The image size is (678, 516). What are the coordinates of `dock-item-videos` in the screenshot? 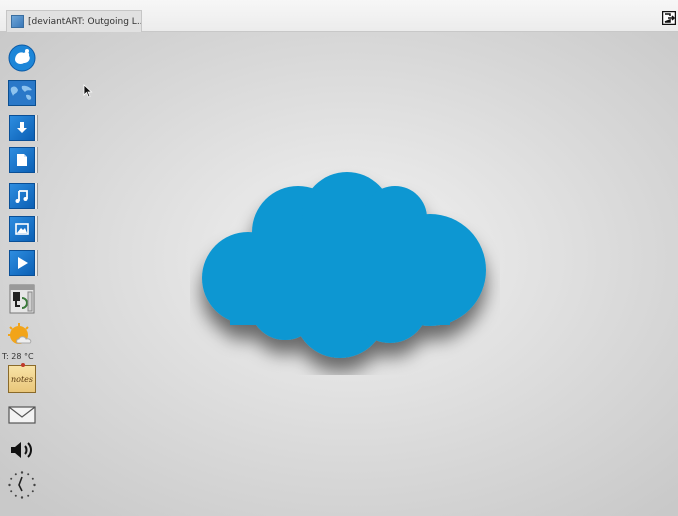 It's located at (22, 263).